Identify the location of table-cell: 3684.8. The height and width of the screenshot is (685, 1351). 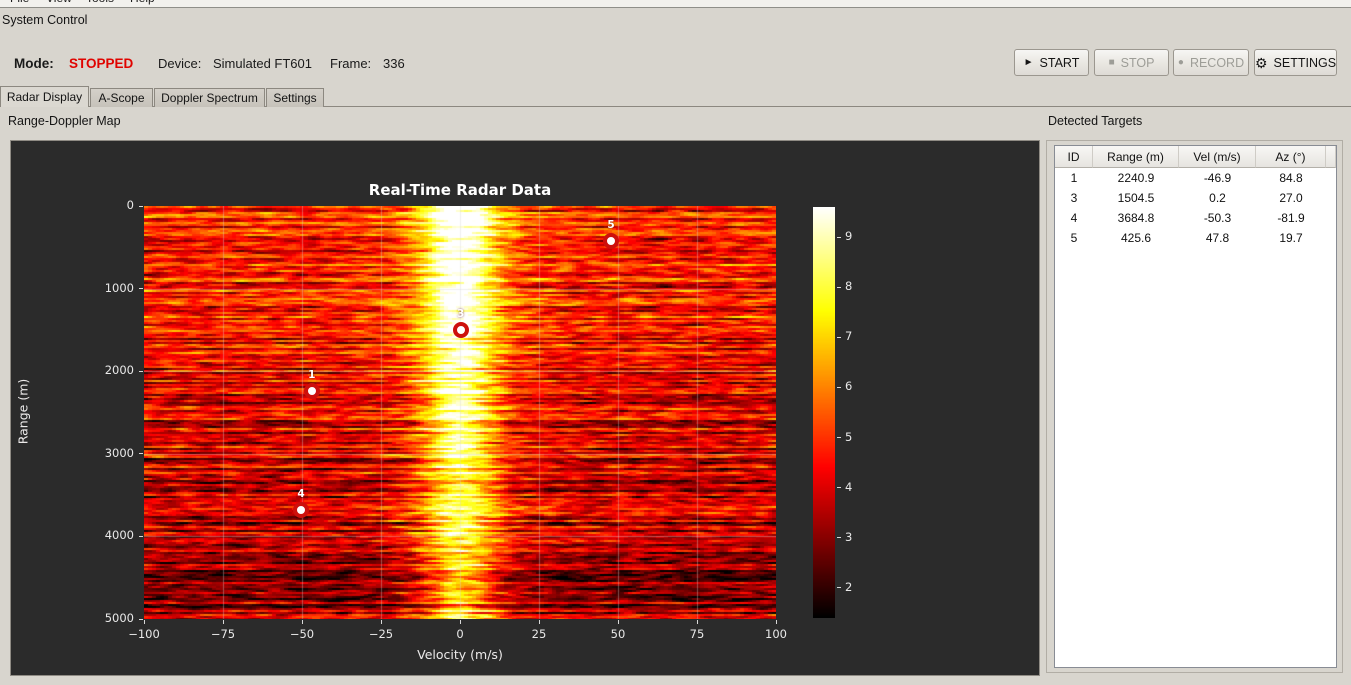
(1136, 218).